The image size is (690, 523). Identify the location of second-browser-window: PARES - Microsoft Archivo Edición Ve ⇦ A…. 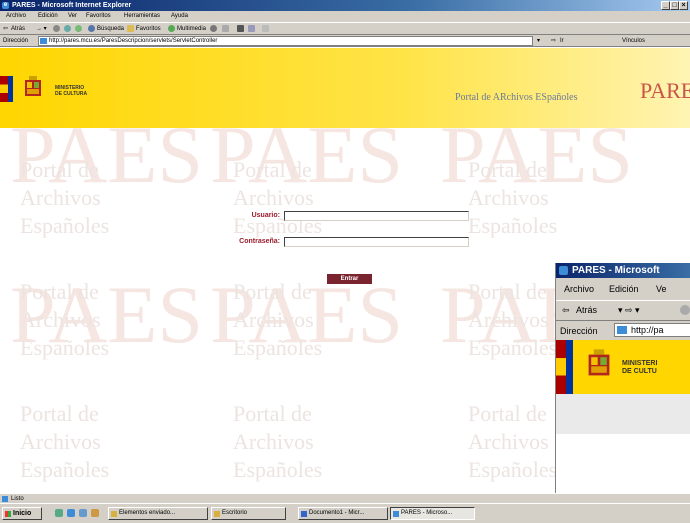
(622, 392).